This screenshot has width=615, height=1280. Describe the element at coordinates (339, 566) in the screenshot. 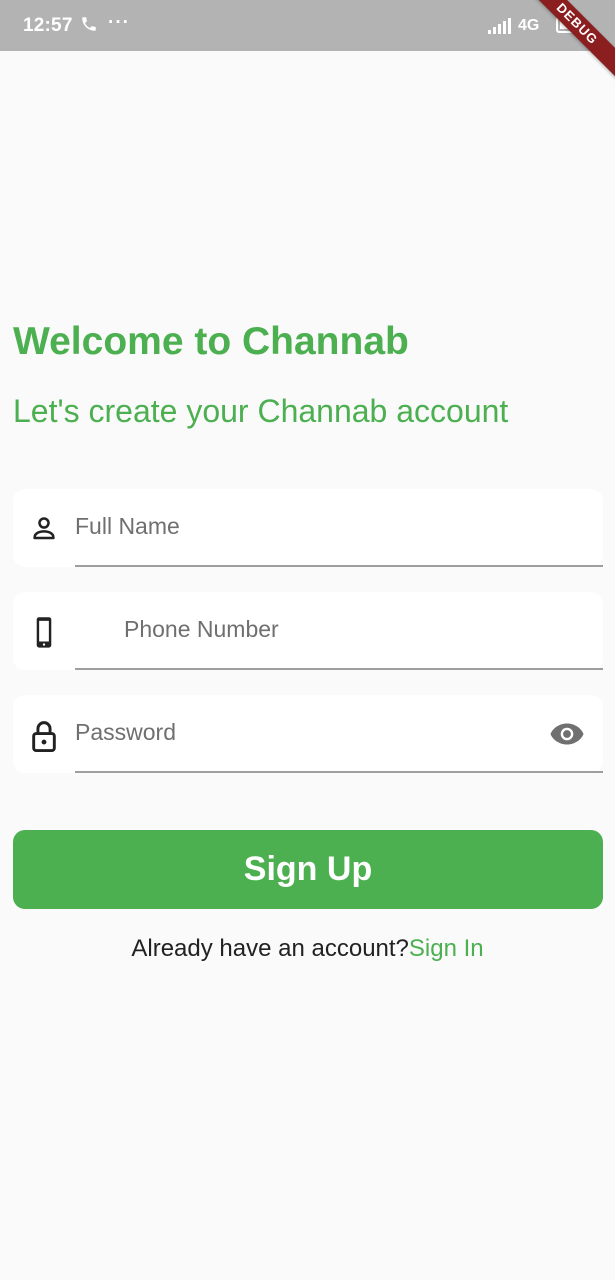

I see `full-name-underline` at that location.